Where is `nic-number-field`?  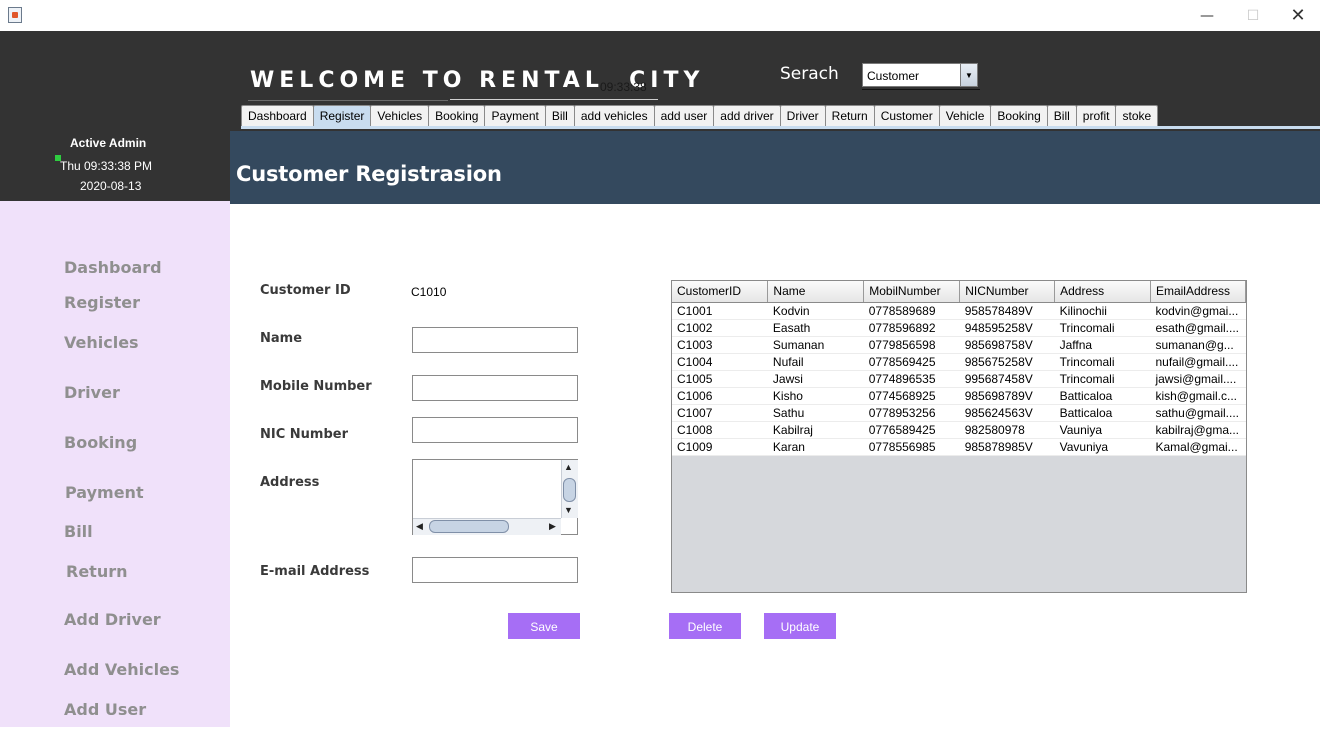
nic-number-field is located at coordinates (495, 430).